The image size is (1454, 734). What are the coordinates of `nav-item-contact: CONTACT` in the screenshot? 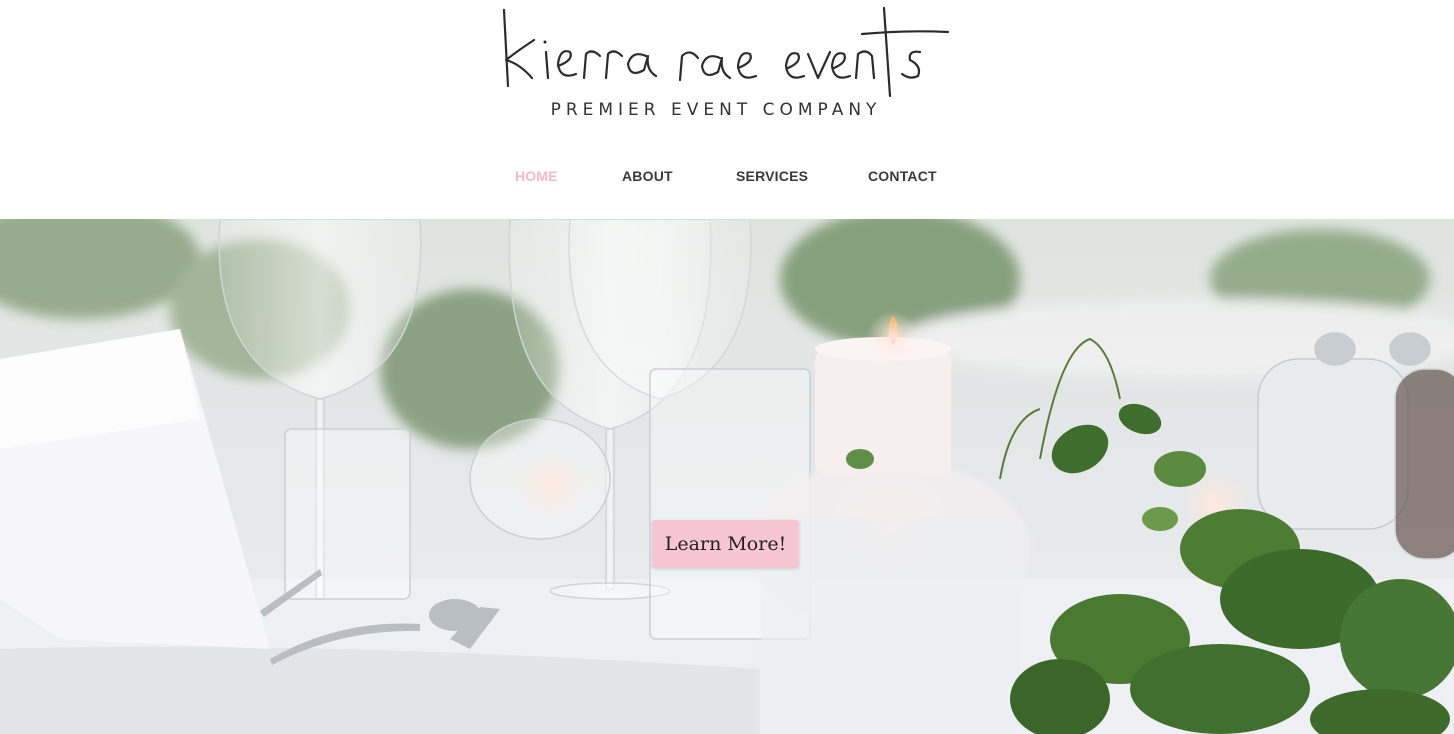 It's located at (902, 176).